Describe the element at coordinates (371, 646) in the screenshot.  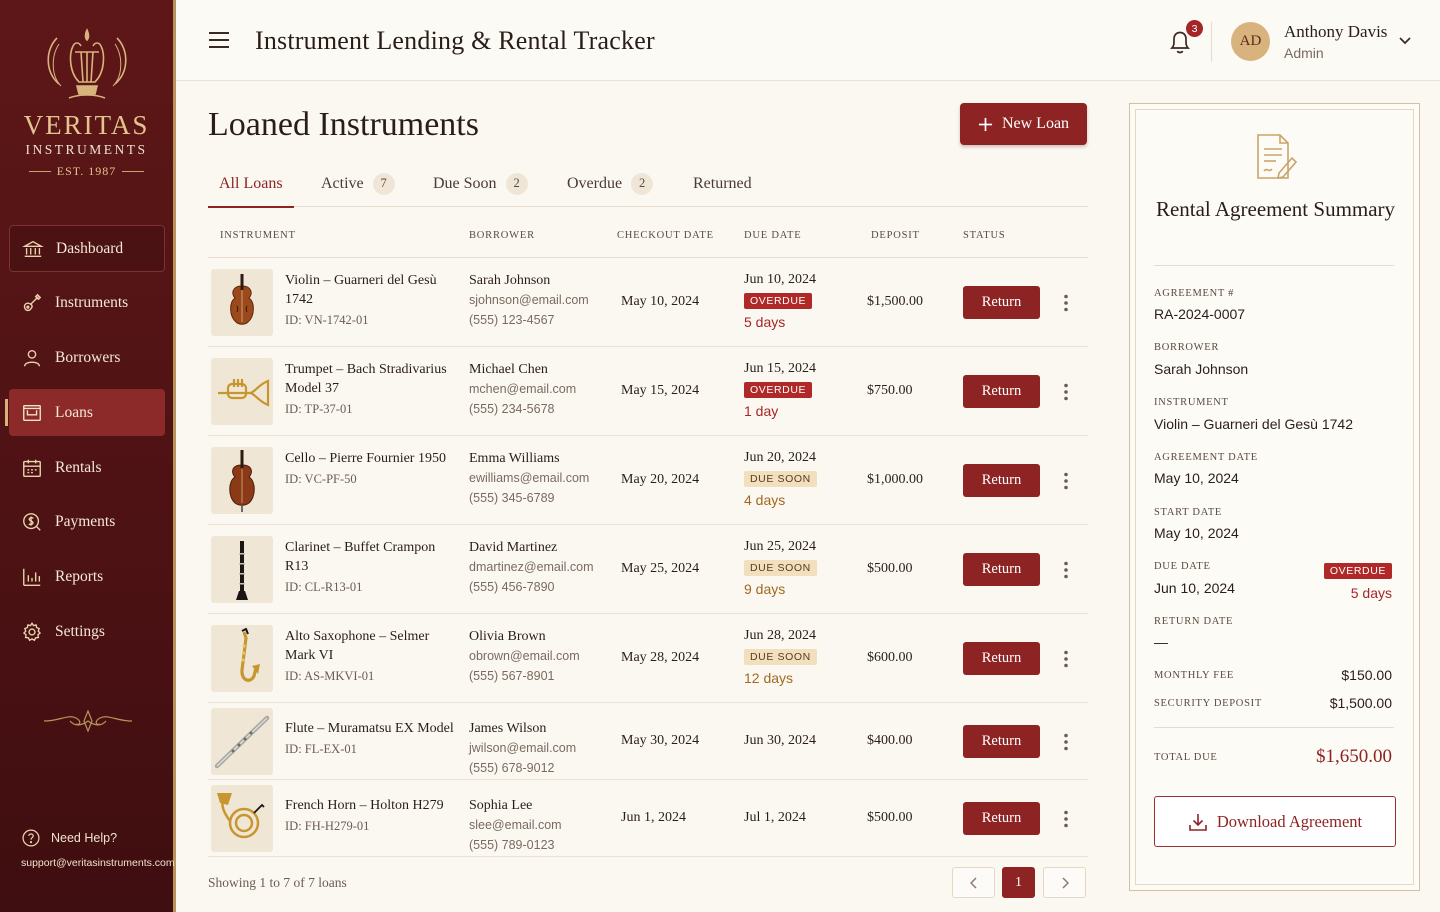
I see `instrument-name: Alto Saxophone – Selmer Mark VI` at that location.